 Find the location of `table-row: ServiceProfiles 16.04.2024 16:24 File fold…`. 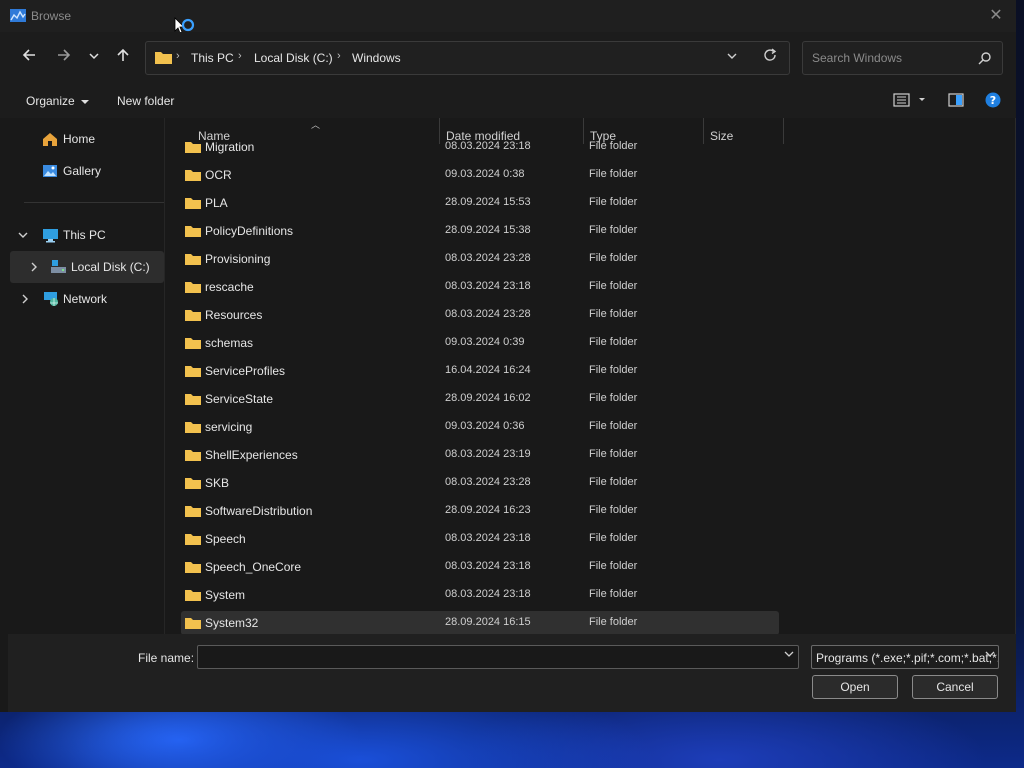

table-row: ServiceProfiles 16.04.2024 16:24 File fold… is located at coordinates (480, 371).